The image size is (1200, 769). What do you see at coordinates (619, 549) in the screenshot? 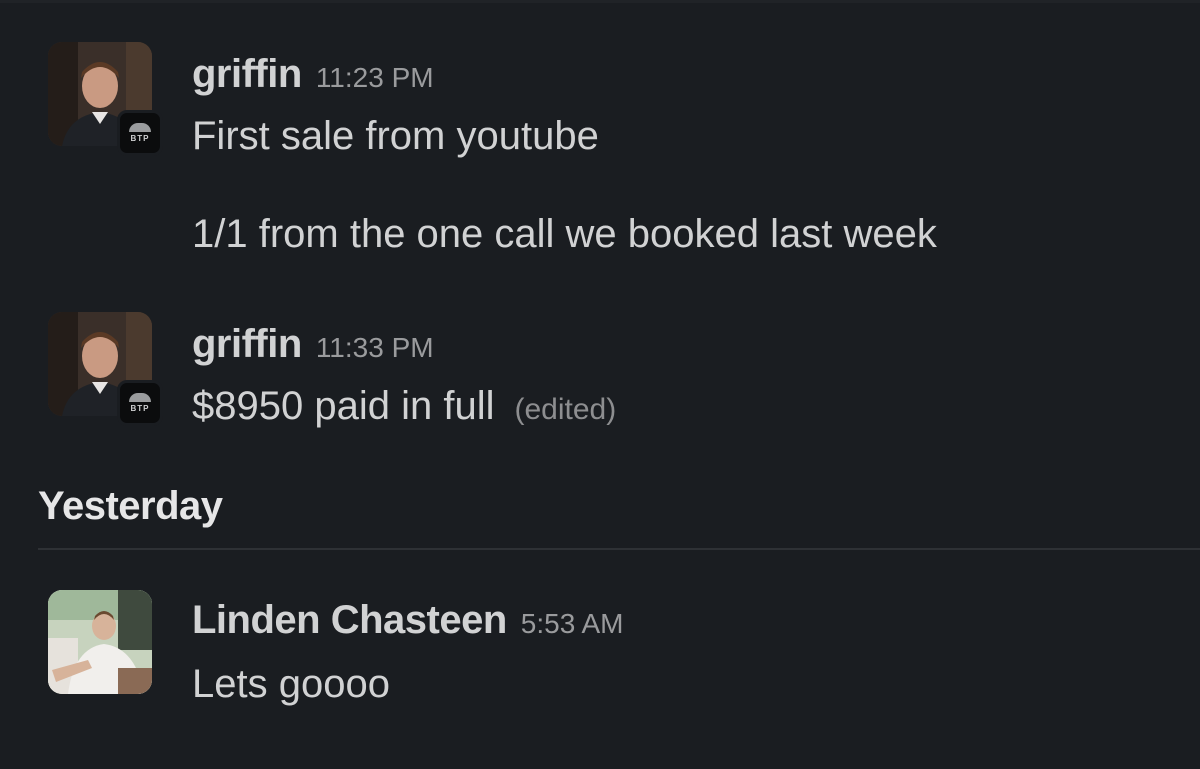
I see `day-divider-line` at bounding box center [619, 549].